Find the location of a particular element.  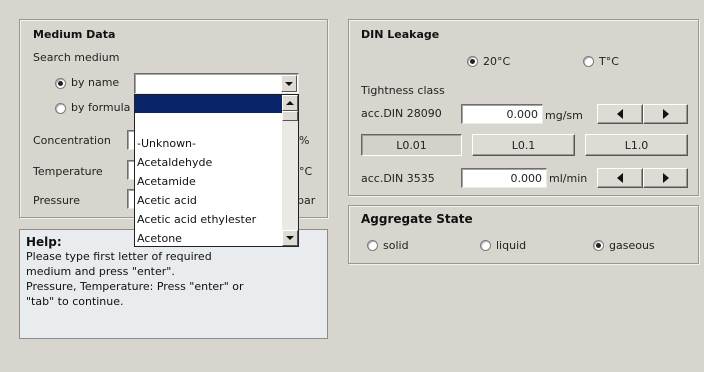

din3535-prev-button is located at coordinates (620, 178).